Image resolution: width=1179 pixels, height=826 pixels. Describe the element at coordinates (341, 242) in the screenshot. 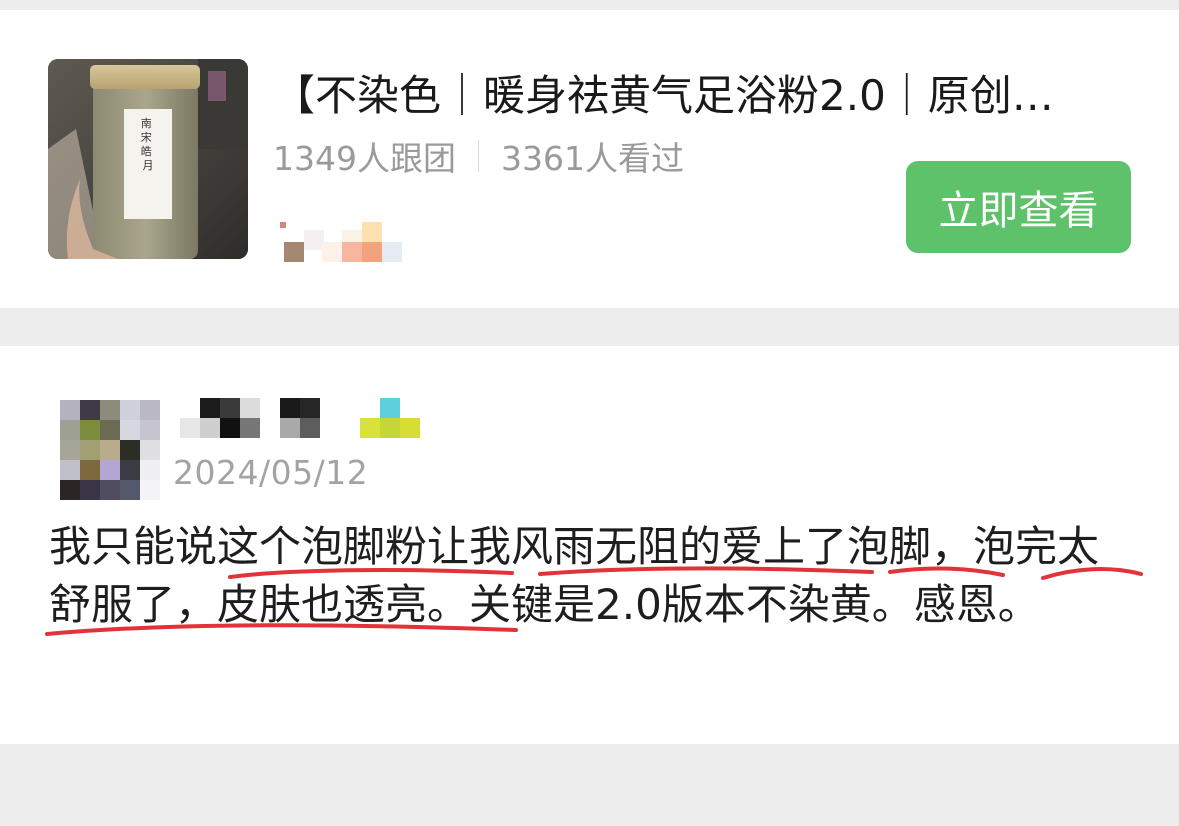

I see `buyer-avatars-pixelated` at that location.